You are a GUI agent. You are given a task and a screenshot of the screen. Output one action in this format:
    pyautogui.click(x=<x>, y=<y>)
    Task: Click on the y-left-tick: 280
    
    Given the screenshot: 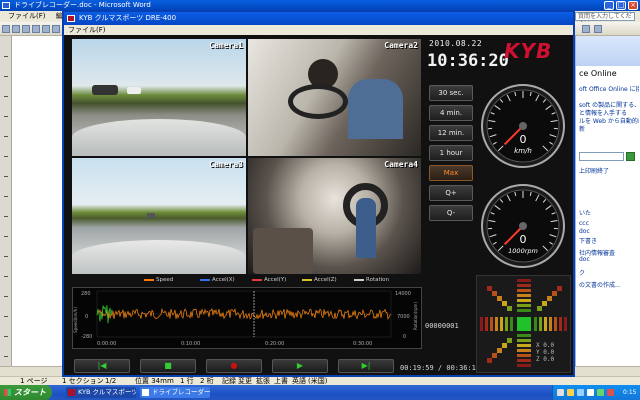 What is the action you would take?
    pyautogui.click(x=86, y=294)
    